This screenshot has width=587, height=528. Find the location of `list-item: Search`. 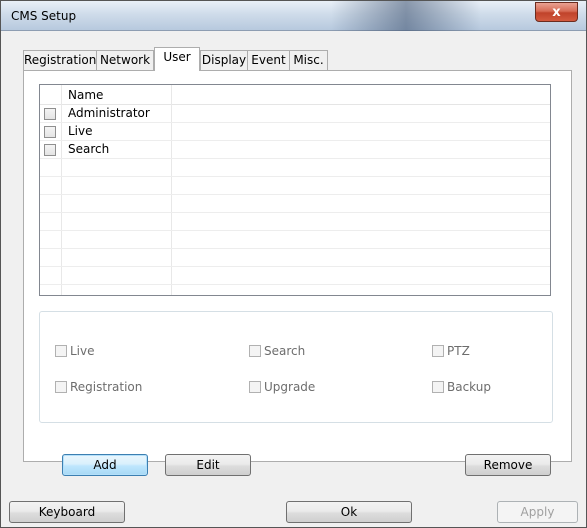

list-item: Search is located at coordinates (295, 150).